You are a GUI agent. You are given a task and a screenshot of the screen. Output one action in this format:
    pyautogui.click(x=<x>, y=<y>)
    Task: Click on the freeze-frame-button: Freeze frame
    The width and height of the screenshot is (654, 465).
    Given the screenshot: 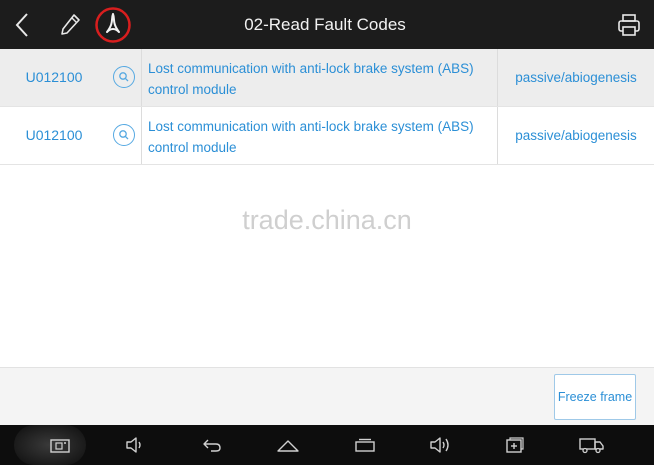 What is the action you would take?
    pyautogui.click(x=595, y=397)
    